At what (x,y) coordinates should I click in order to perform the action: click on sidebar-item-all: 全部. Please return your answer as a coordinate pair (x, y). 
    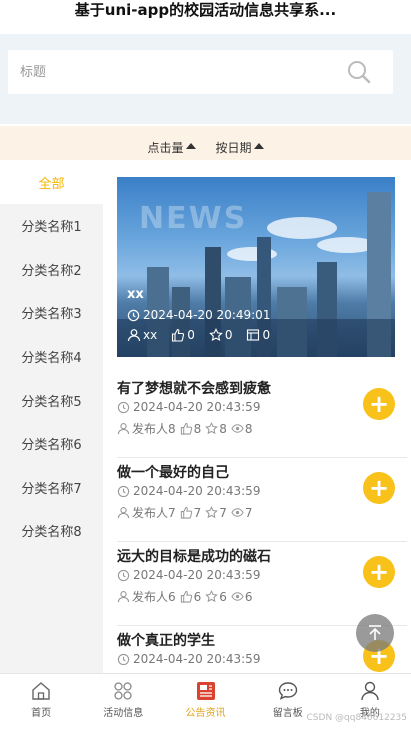
    Looking at the image, I should click on (51, 182).